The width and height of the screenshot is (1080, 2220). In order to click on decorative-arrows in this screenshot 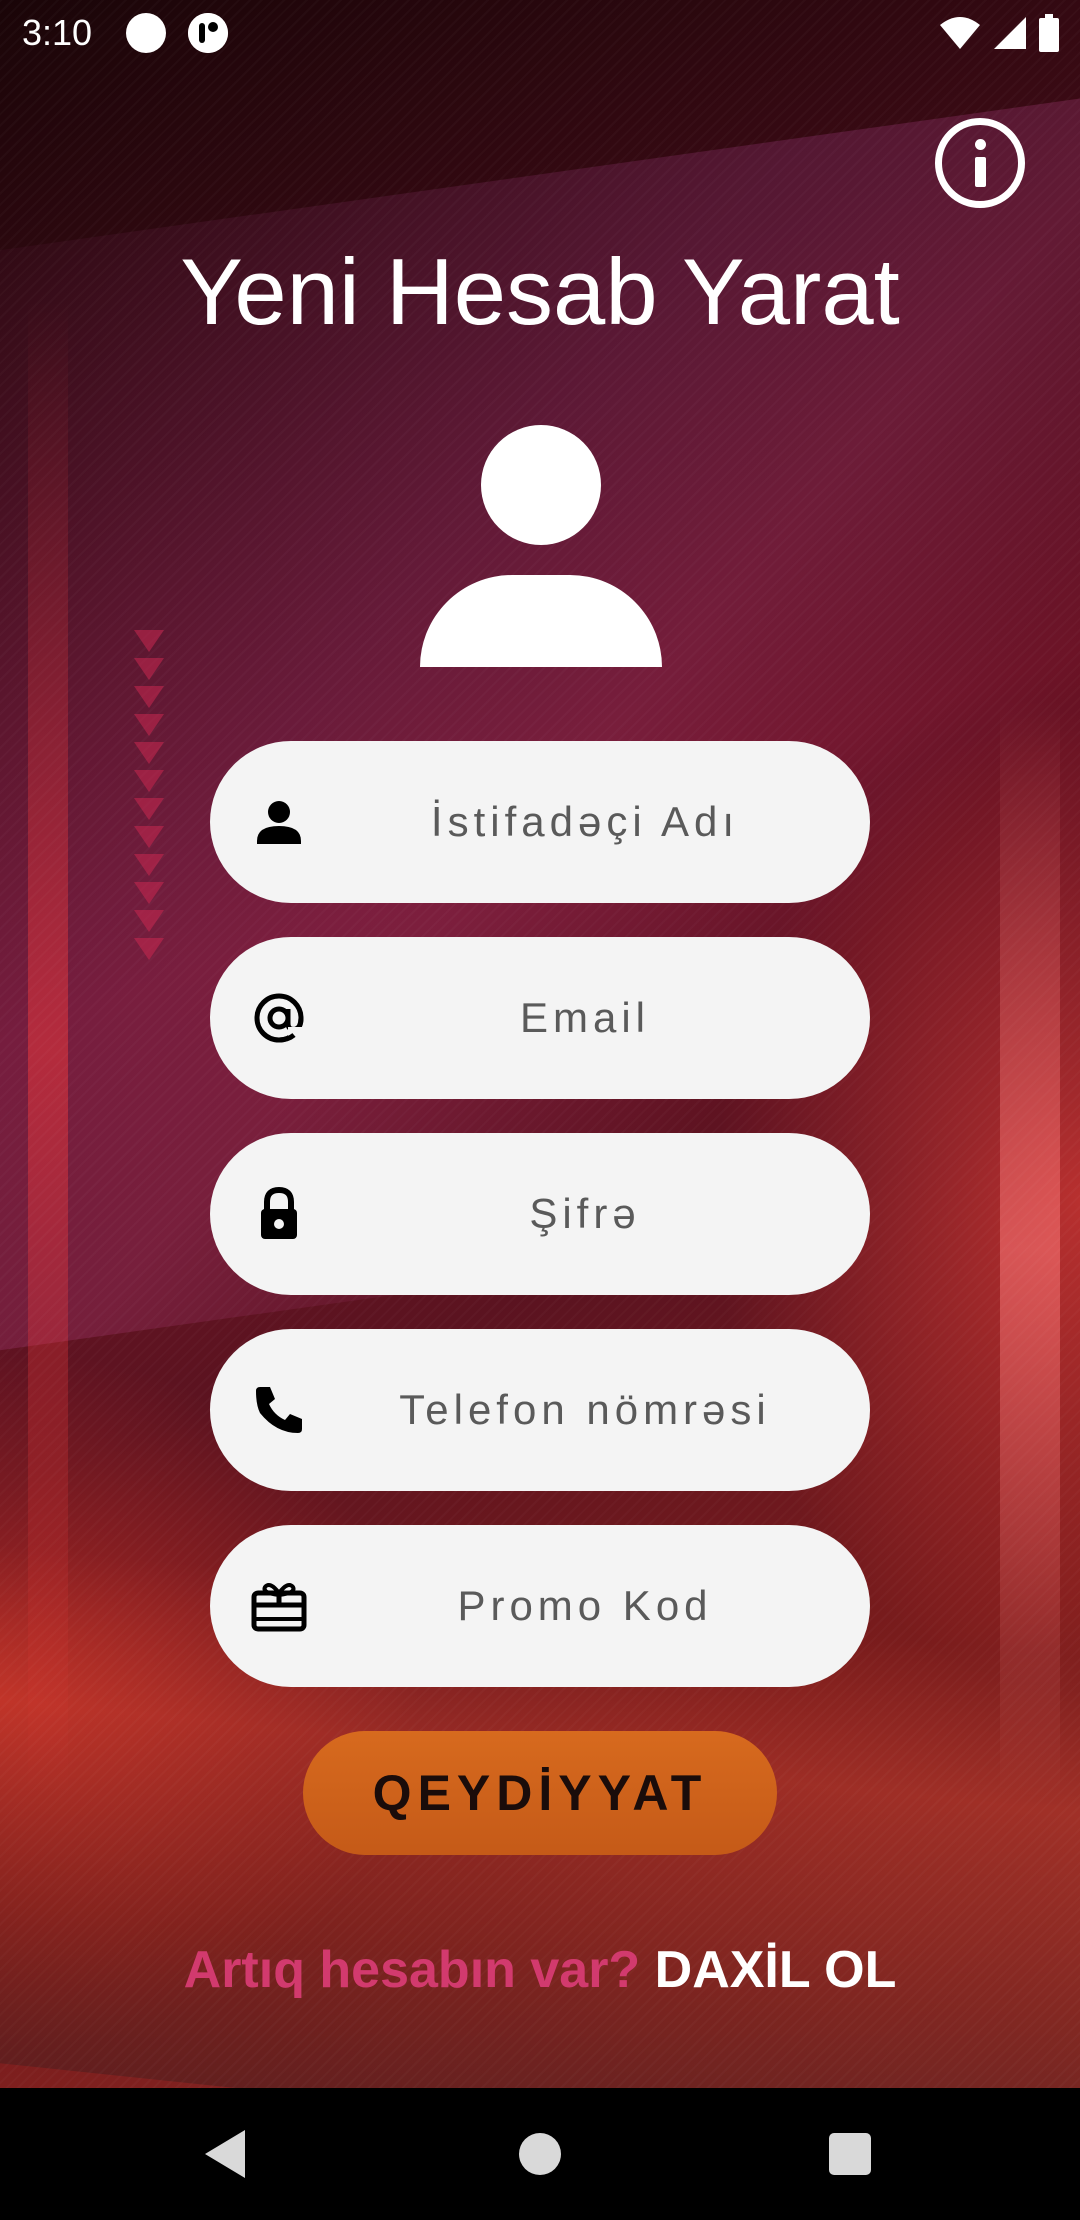, I will do `click(150, 798)`.